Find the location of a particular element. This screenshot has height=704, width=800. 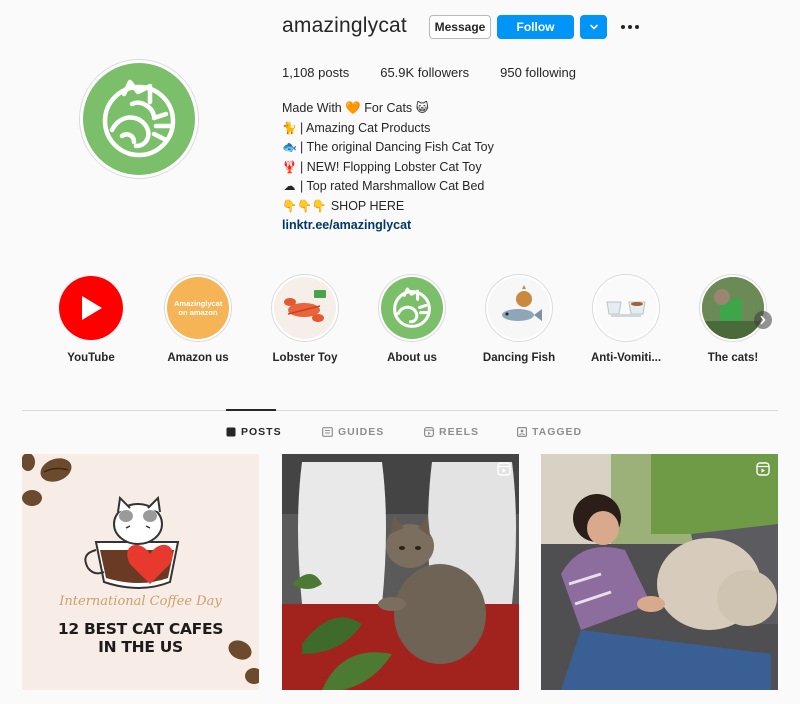

woman-hugging-cat-photo is located at coordinates (659, 572).